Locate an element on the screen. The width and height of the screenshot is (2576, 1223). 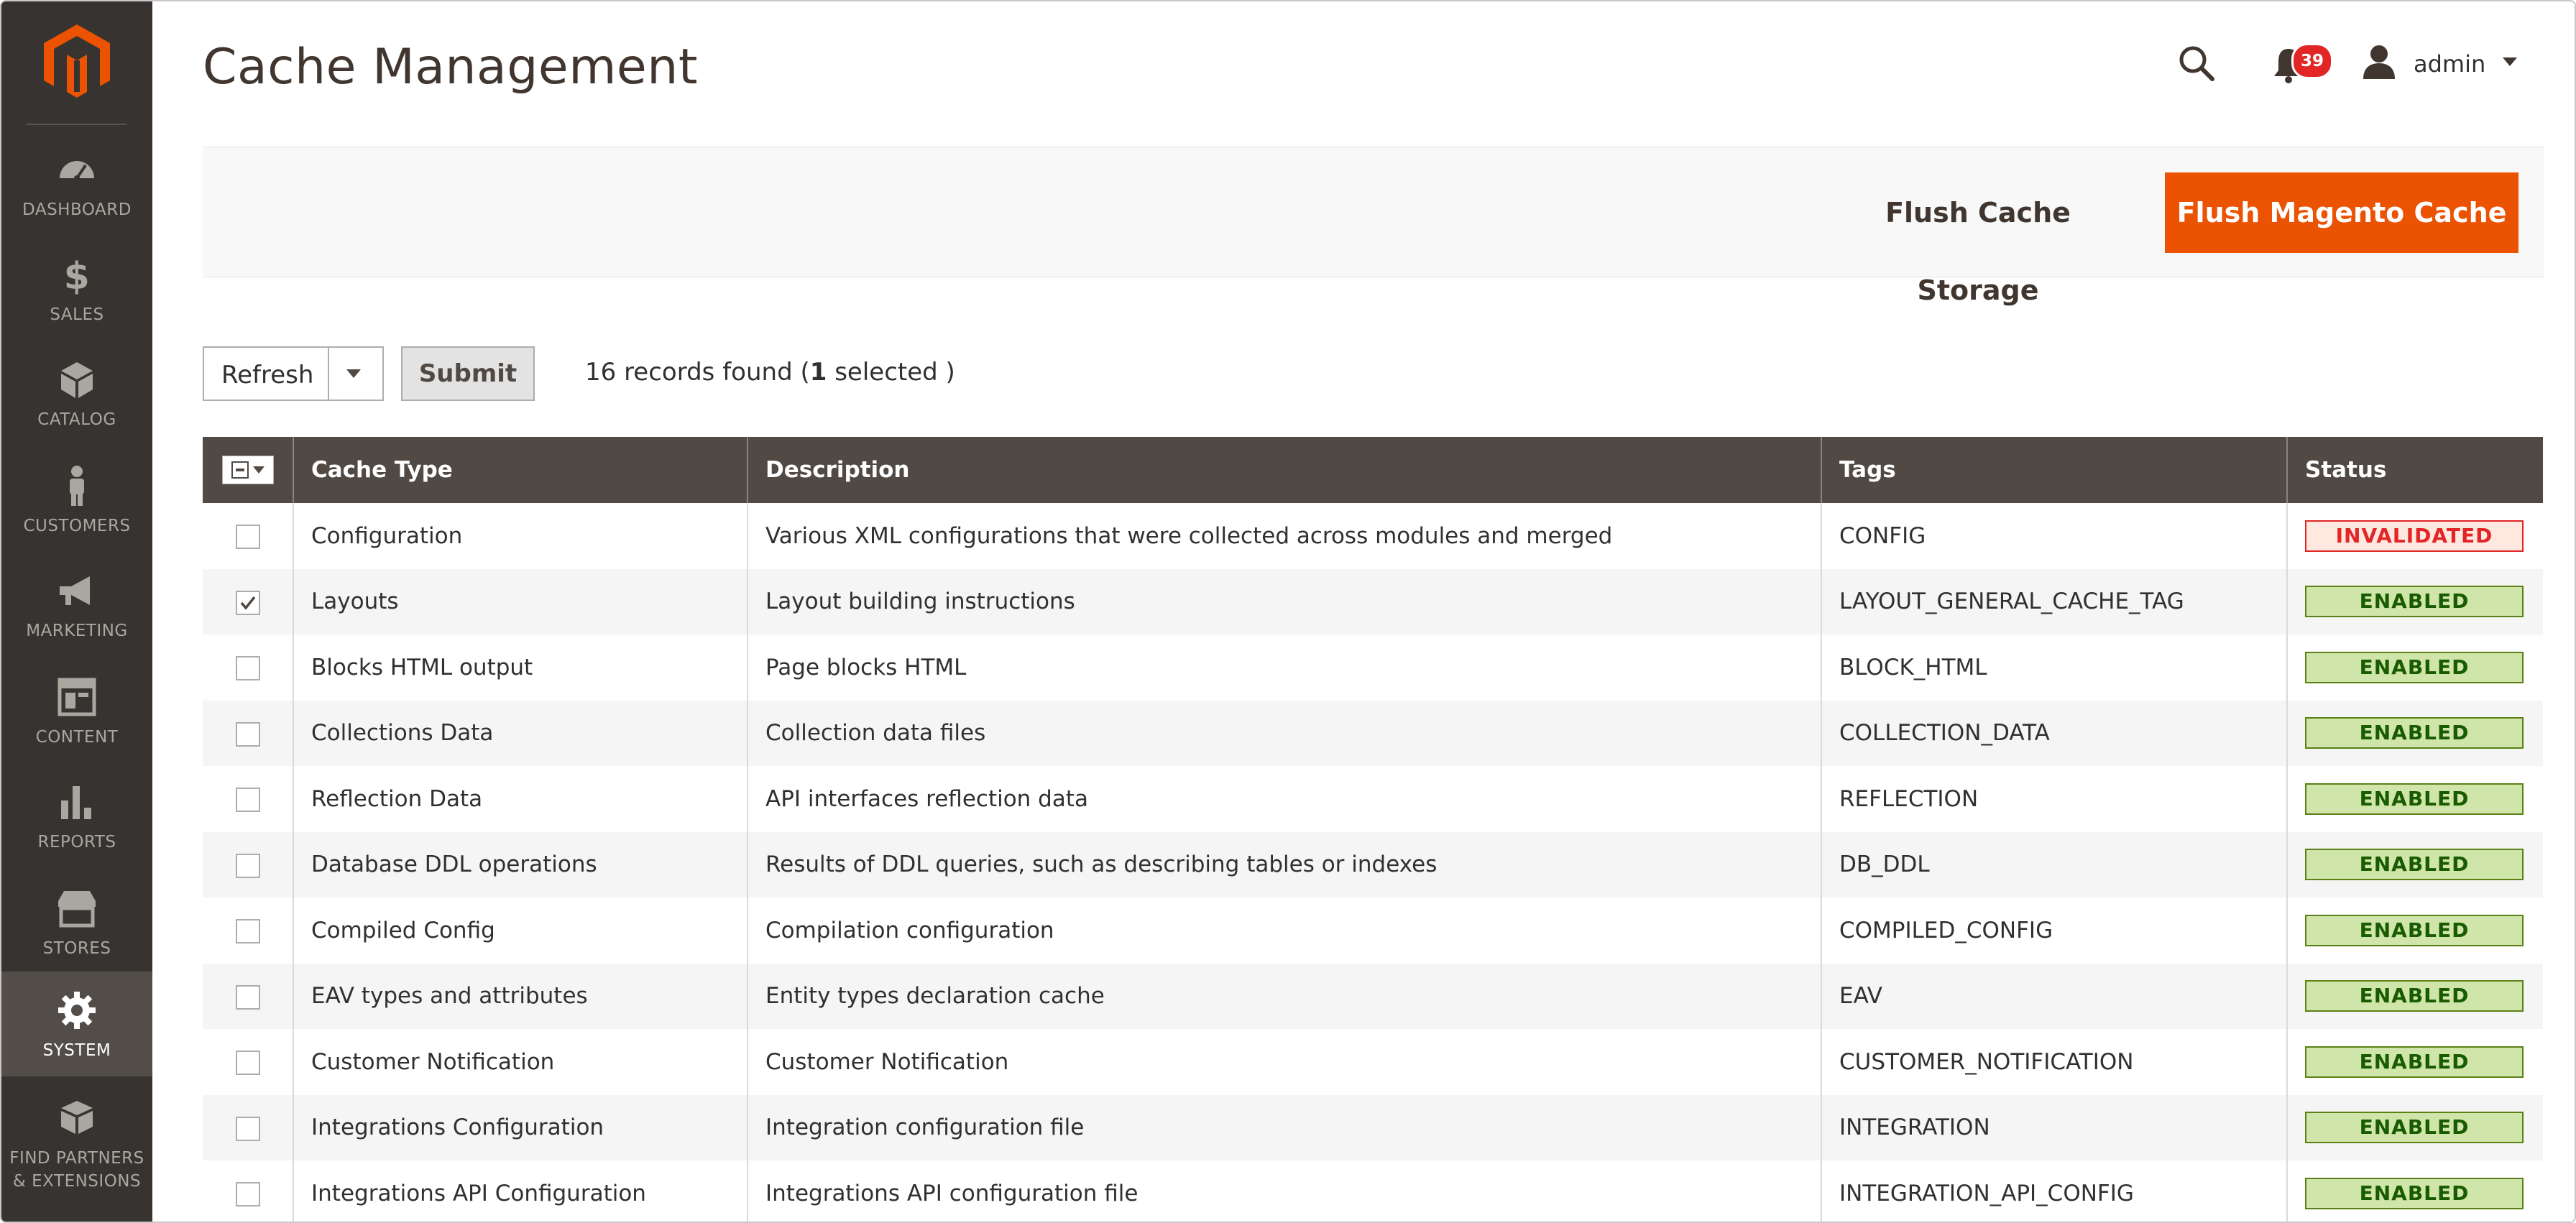
tags-cell: BLOCK_HTML is located at coordinates (2054, 667).